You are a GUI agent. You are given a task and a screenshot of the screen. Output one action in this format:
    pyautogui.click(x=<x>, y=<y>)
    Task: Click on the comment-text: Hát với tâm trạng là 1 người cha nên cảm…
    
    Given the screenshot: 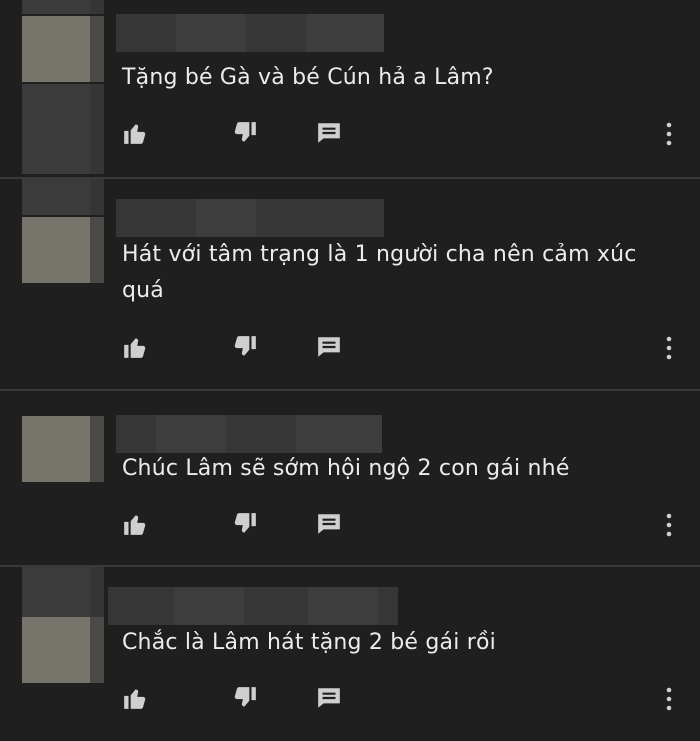 What is the action you would take?
    pyautogui.click(x=379, y=272)
    